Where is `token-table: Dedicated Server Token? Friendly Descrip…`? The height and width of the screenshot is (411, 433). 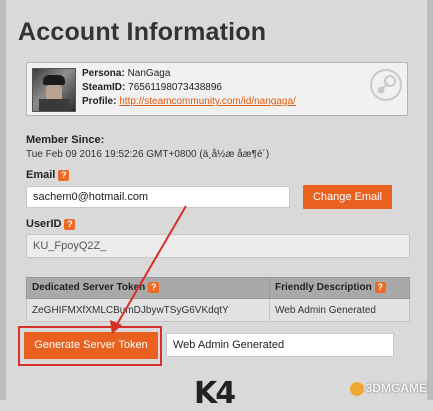
token-table: Dedicated Server Token? Friendly Descrip… is located at coordinates (218, 299).